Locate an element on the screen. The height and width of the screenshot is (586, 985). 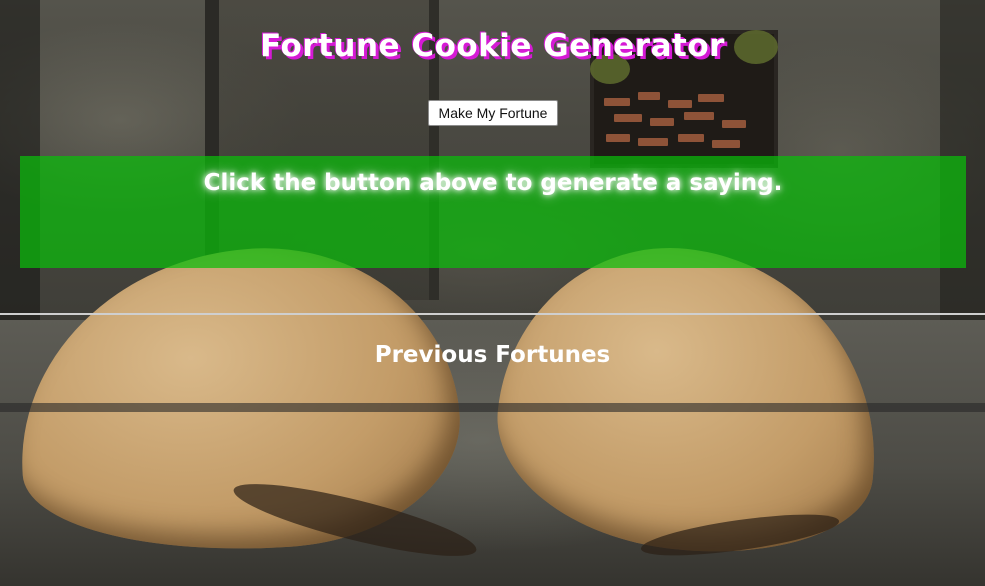
previous-fortunes-list is located at coordinates (492, 407).